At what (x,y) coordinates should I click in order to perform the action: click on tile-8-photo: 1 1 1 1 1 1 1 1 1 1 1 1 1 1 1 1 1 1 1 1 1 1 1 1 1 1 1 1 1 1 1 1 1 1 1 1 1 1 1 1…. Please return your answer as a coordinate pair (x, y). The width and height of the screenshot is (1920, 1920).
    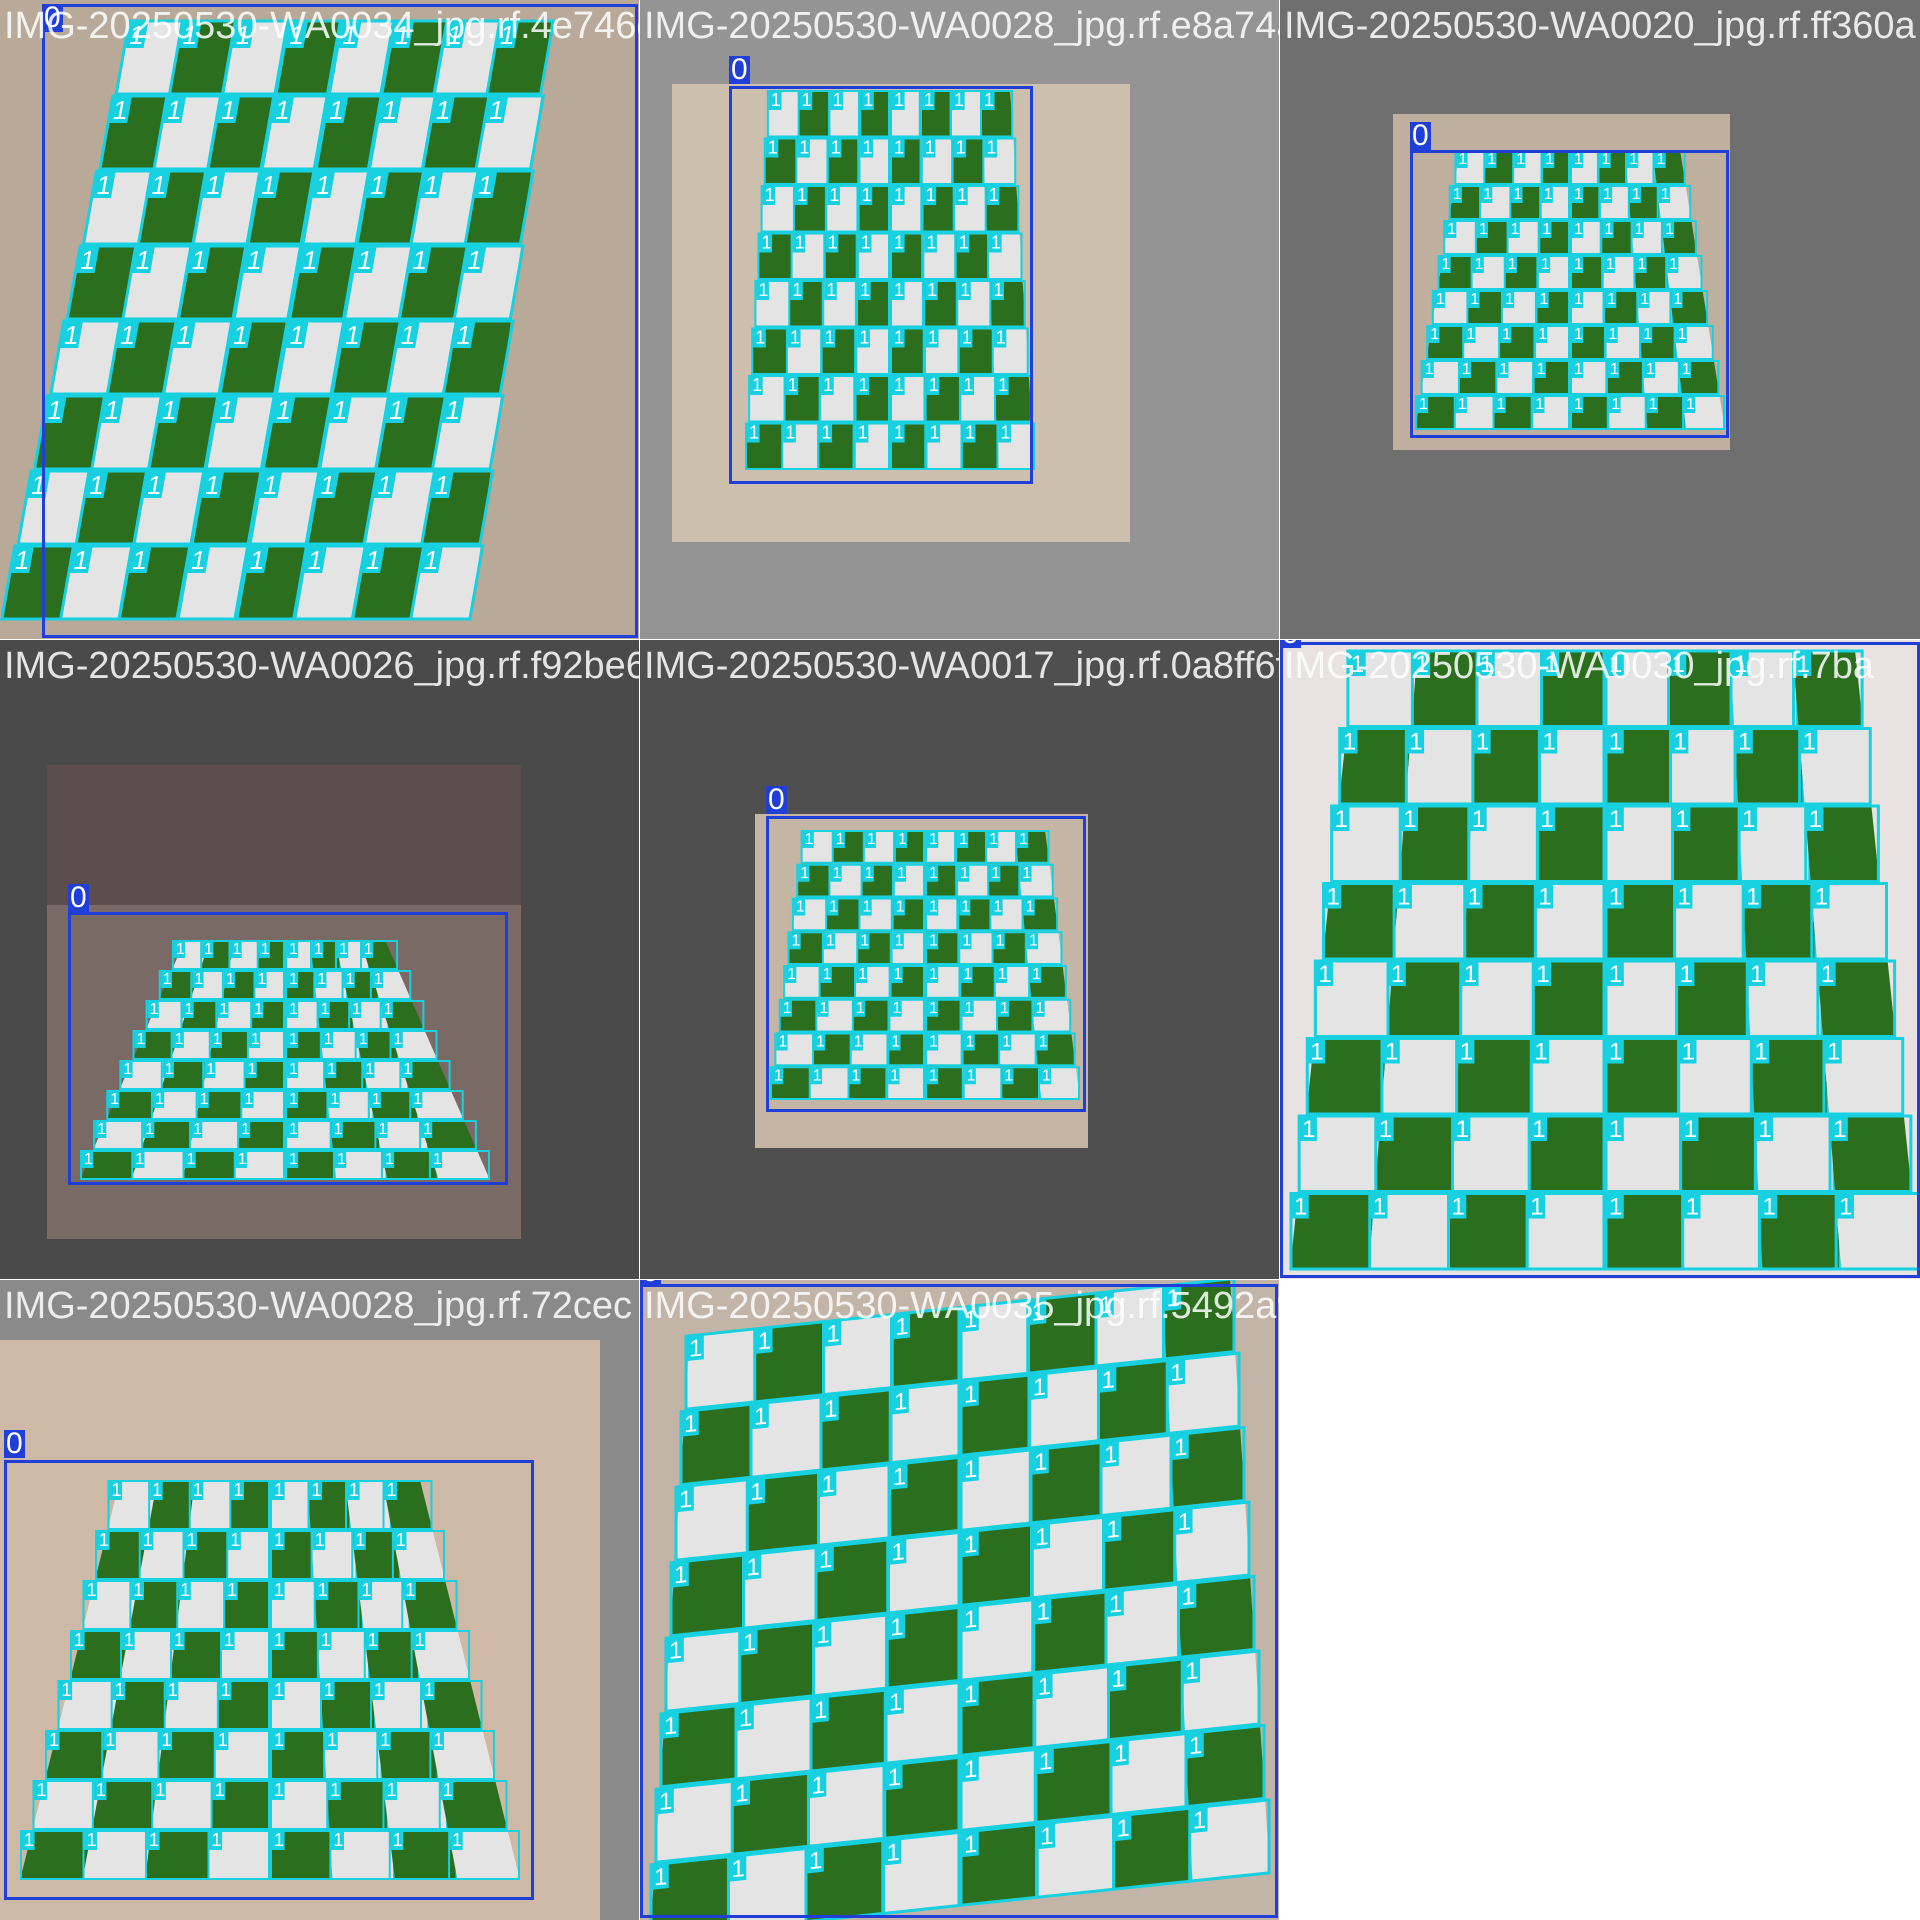
    Looking at the image, I should click on (959, 1600).